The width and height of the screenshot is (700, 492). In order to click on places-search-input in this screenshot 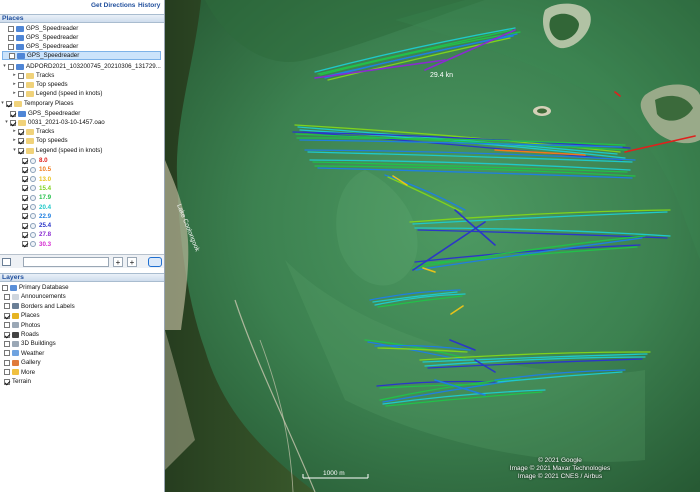, I will do `click(66, 262)`.